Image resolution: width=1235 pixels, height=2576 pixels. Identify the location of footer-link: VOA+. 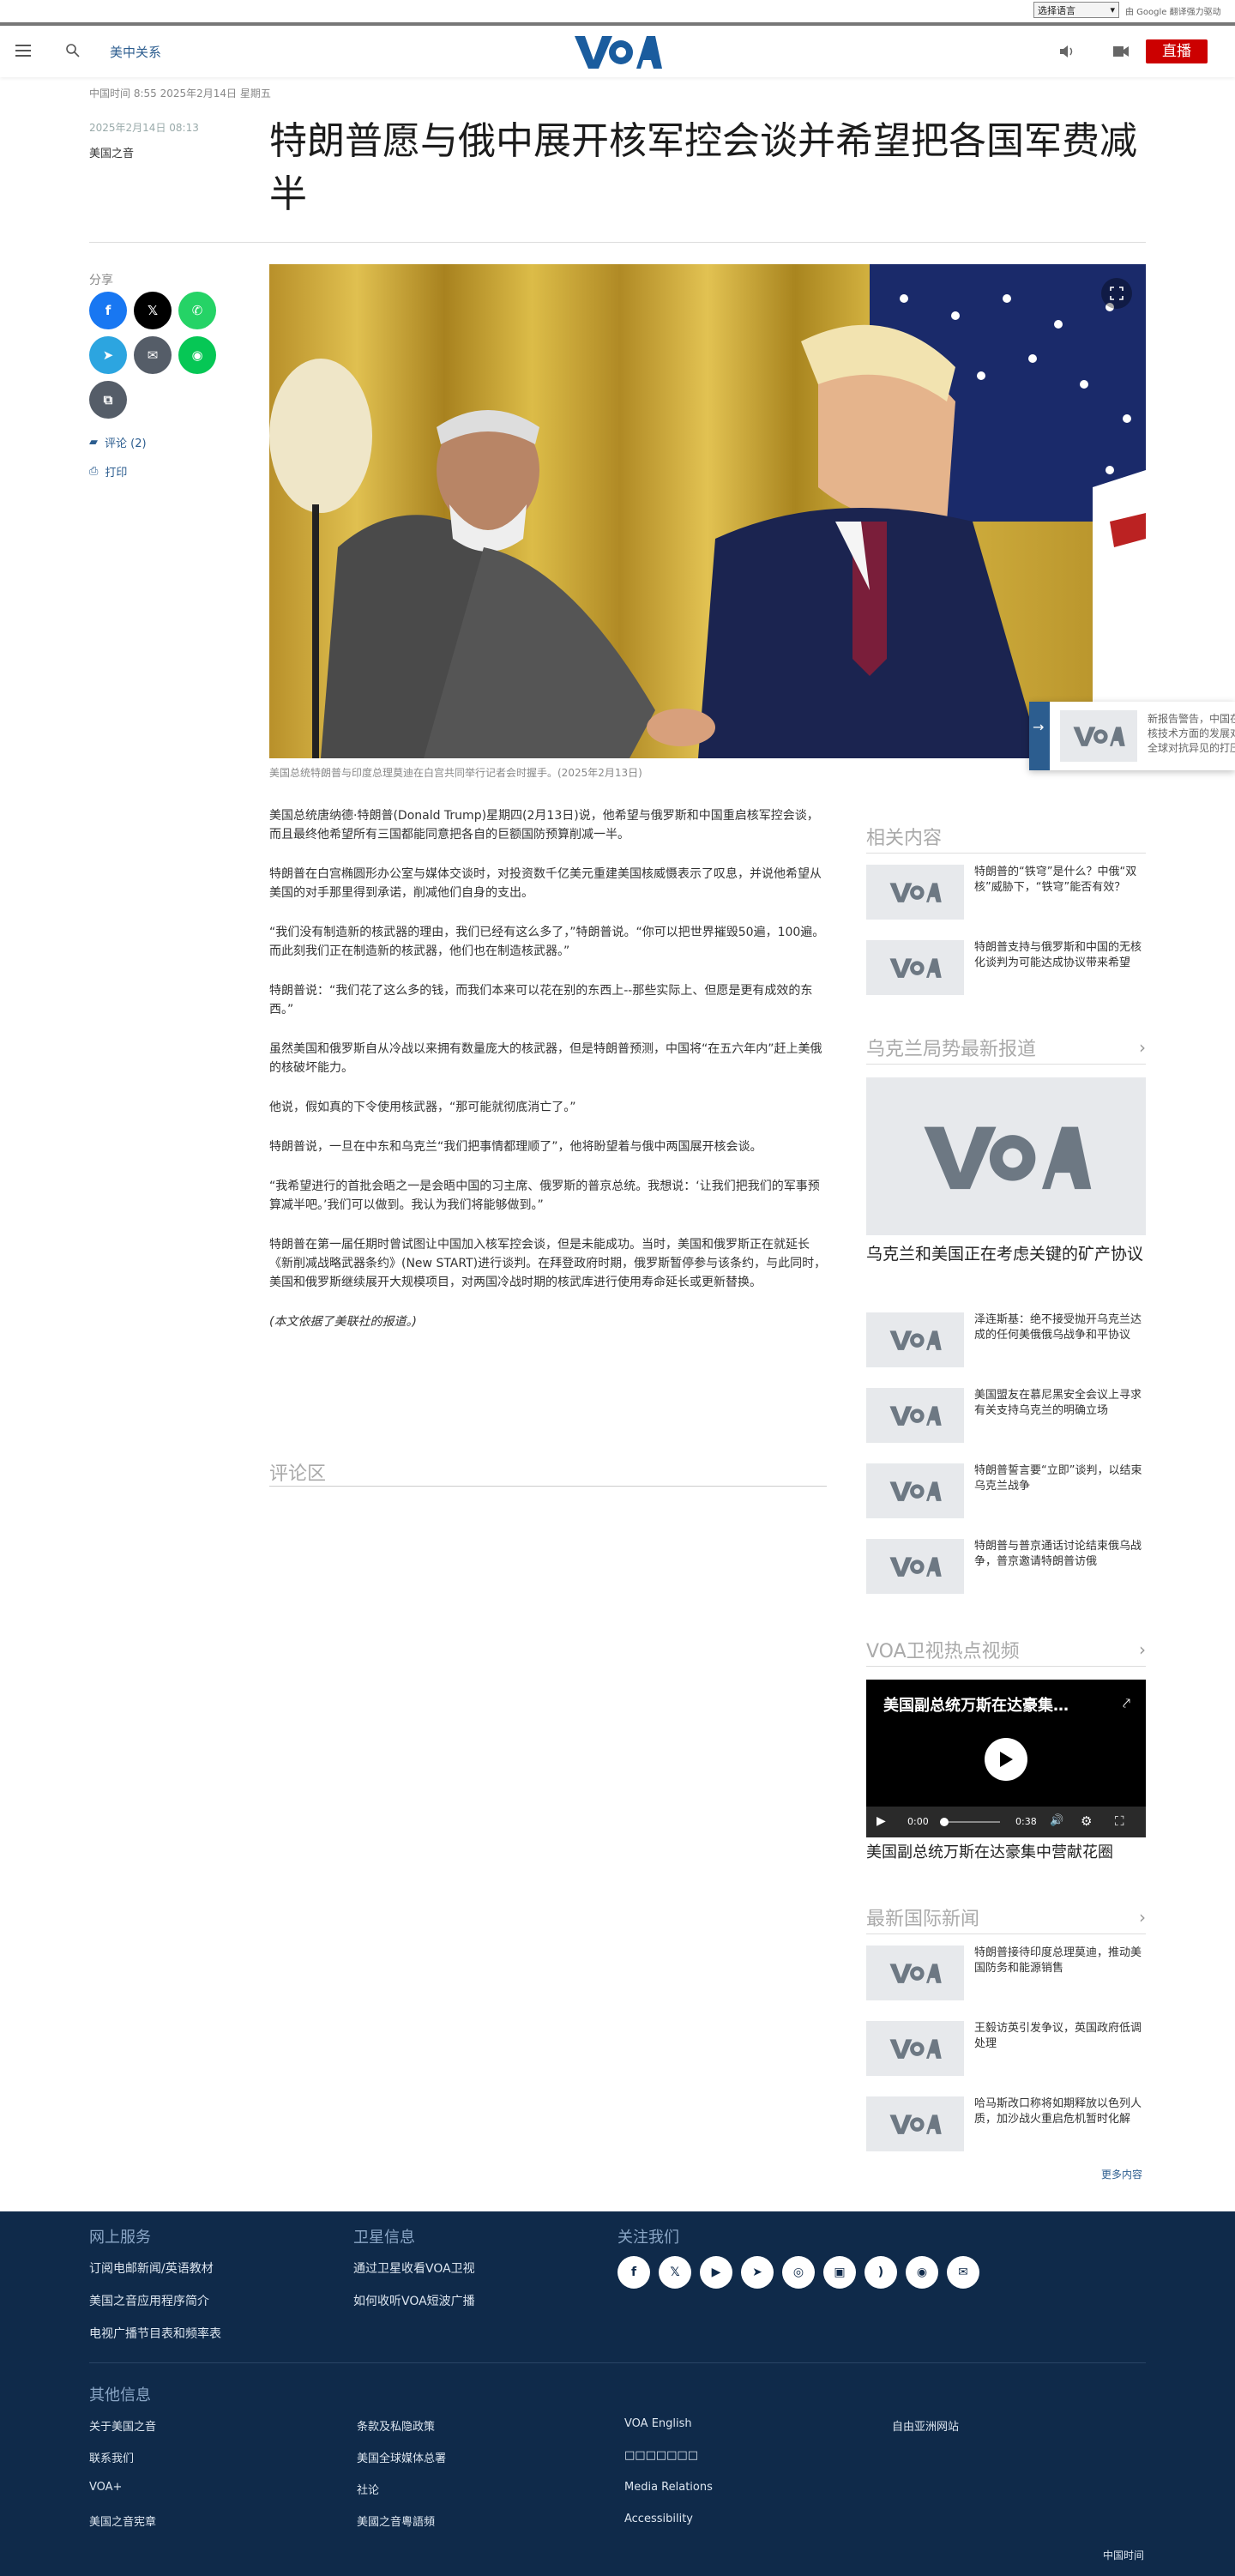
(105, 2487).